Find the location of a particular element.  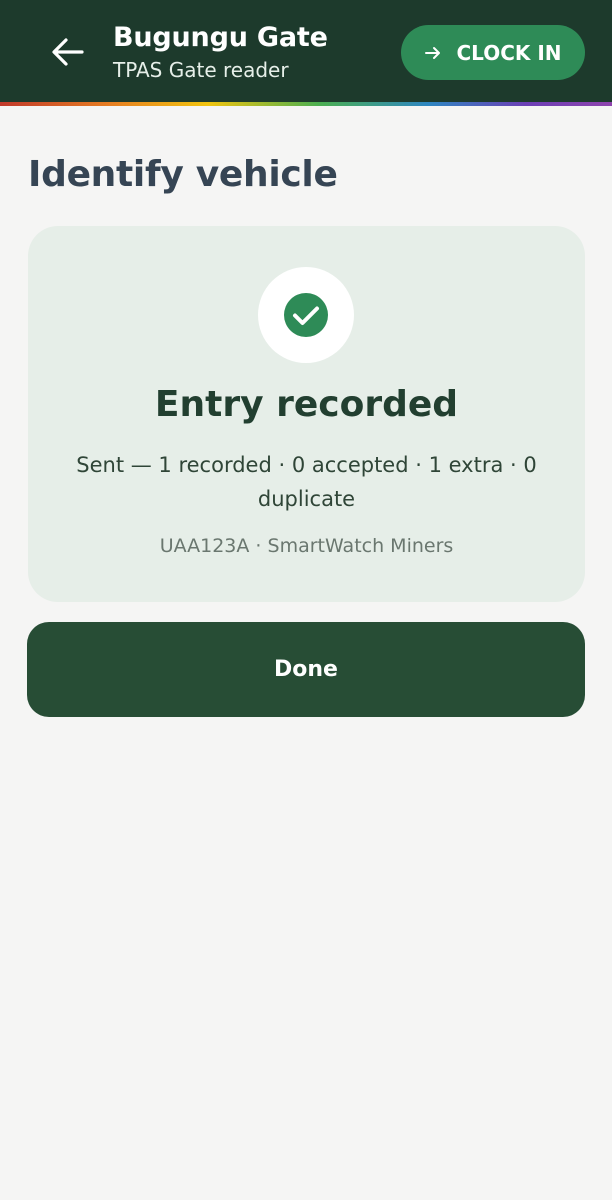

success-badge is located at coordinates (306, 315).